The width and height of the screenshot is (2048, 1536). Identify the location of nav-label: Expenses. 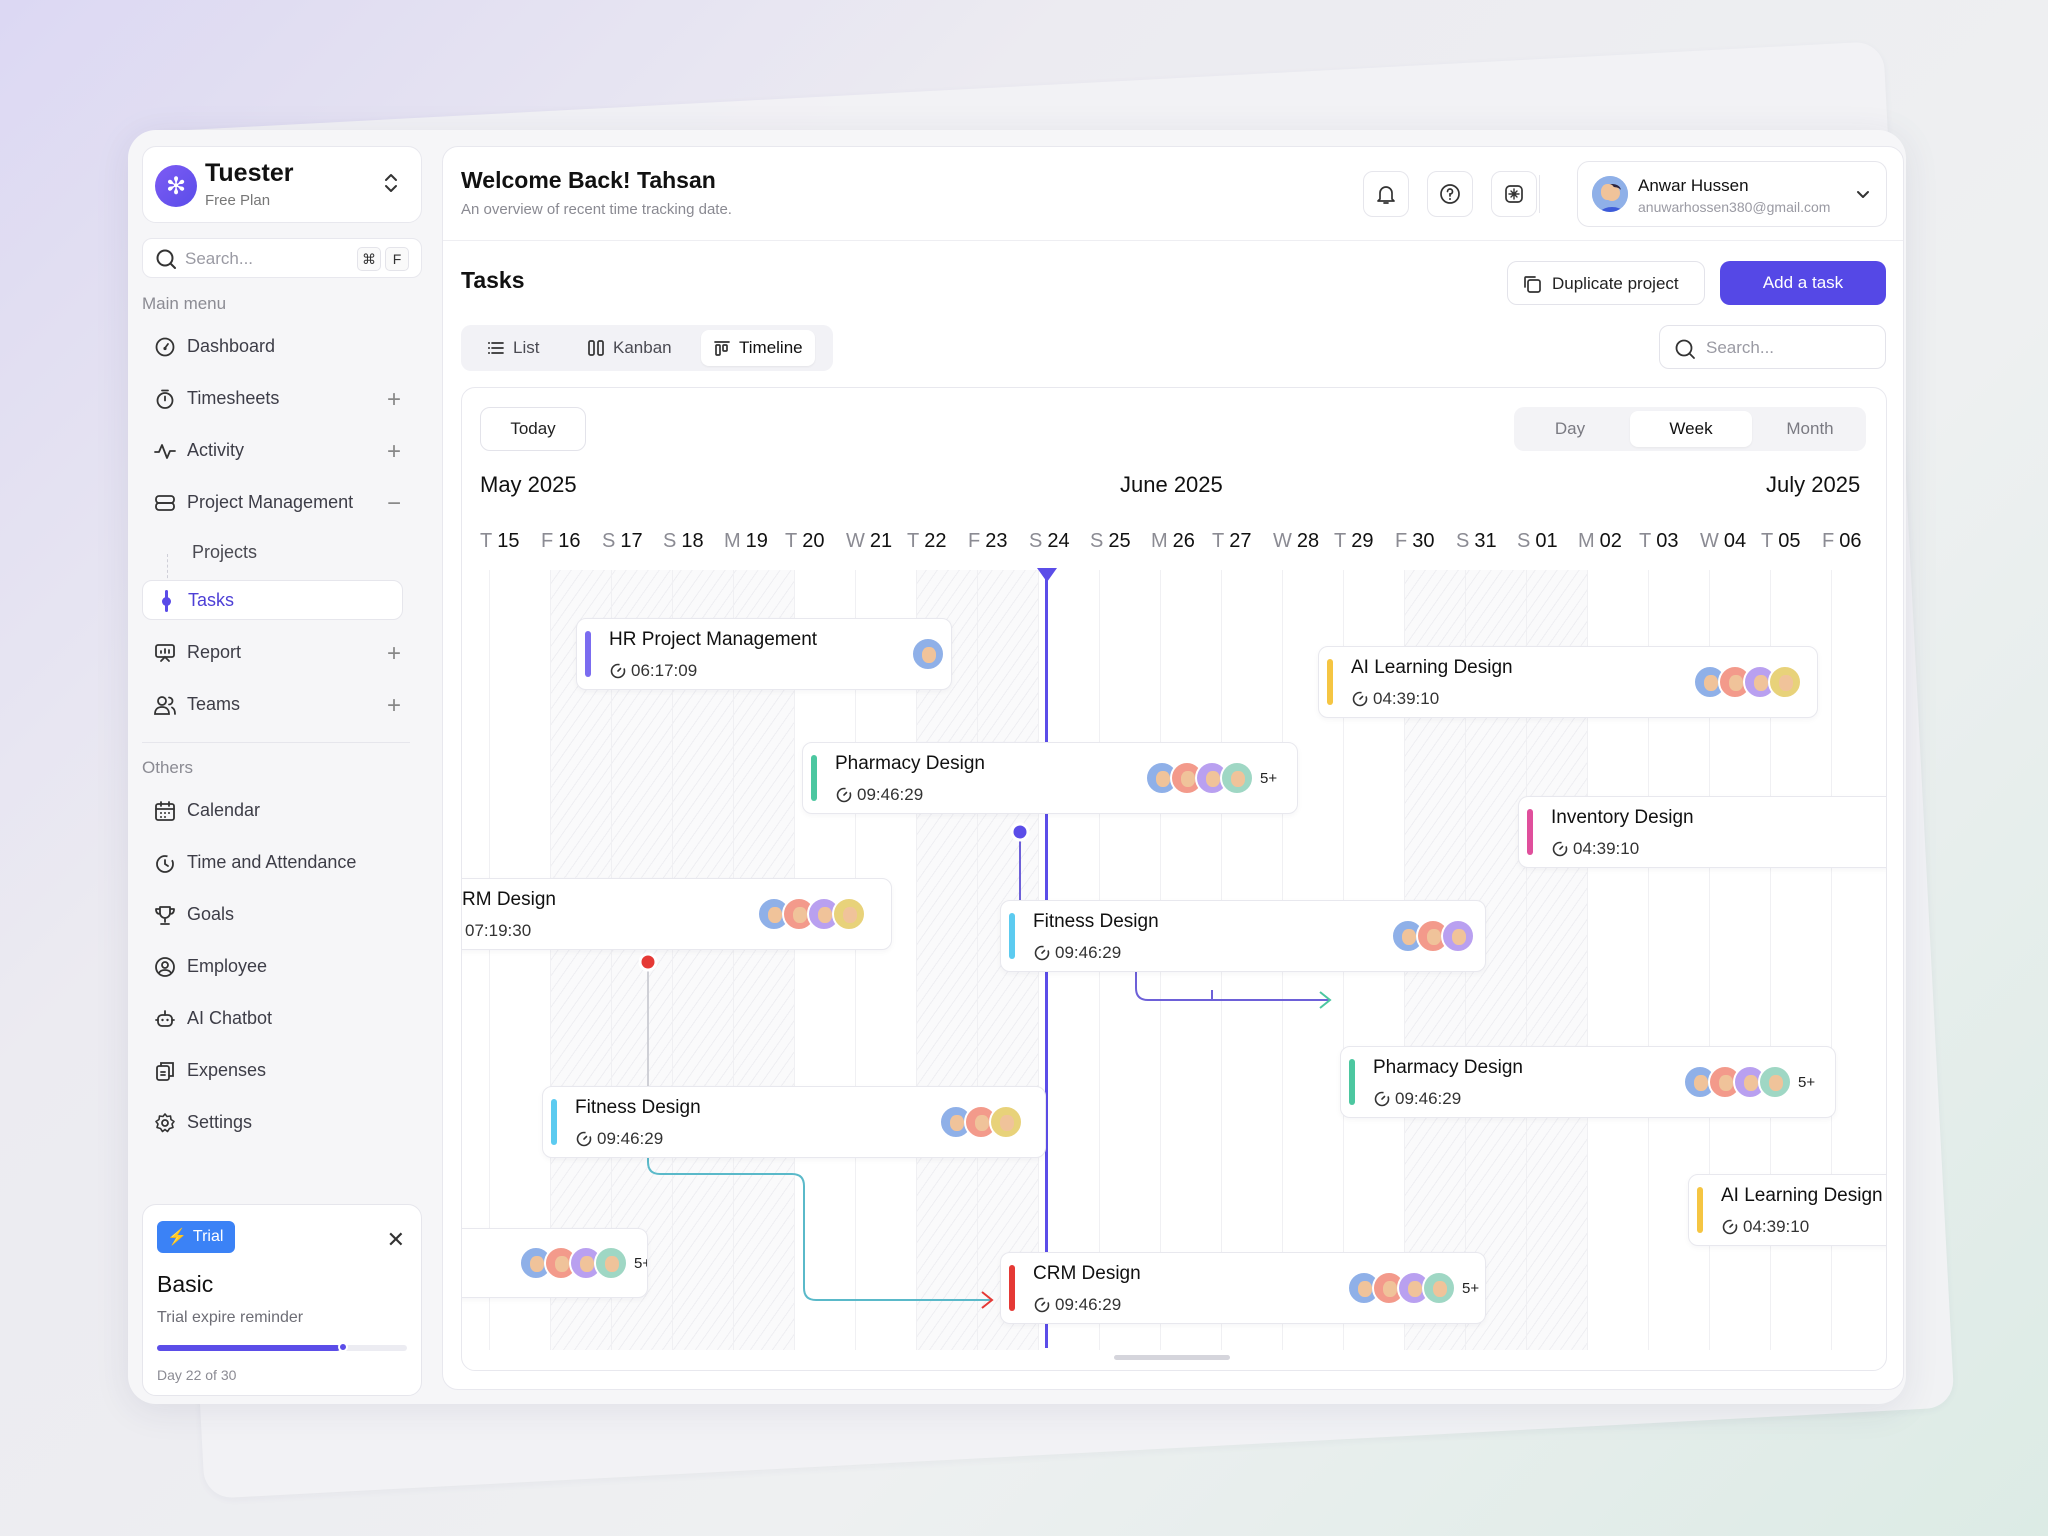
(227, 1070).